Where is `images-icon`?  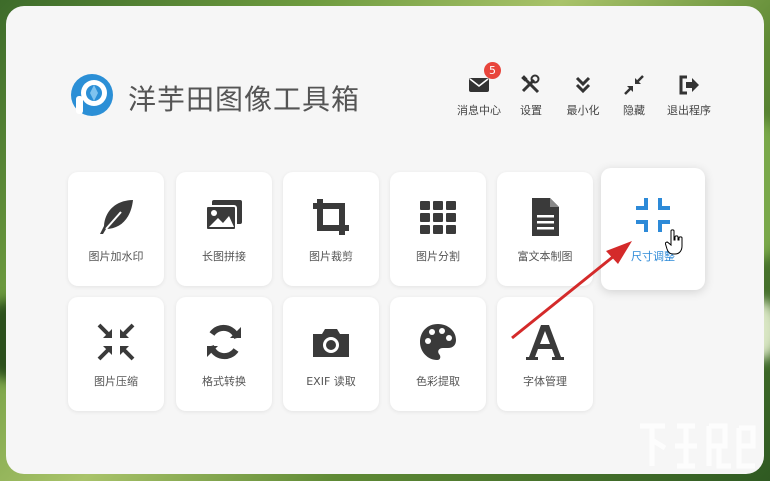
images-icon is located at coordinates (223, 215).